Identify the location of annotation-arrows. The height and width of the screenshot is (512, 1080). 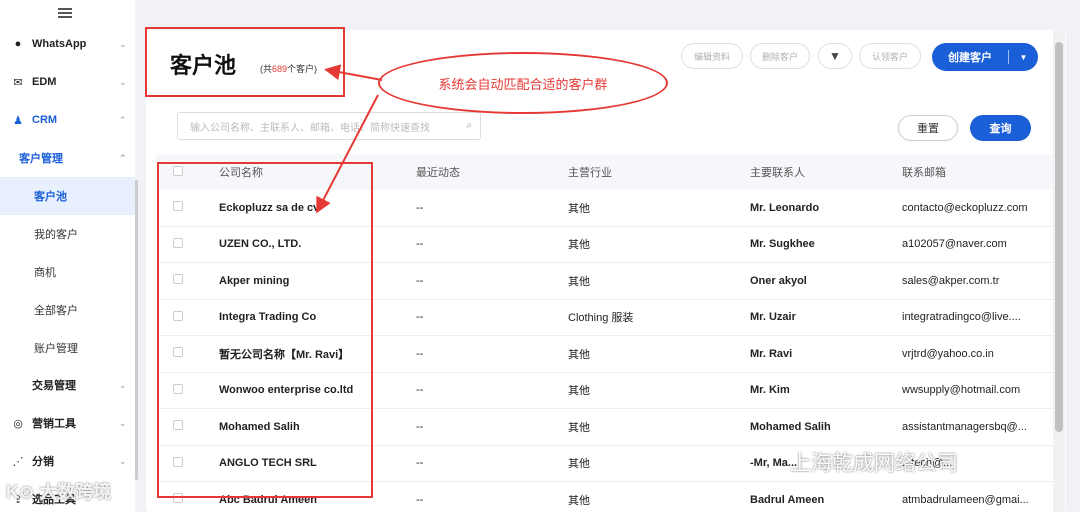
(349, 139).